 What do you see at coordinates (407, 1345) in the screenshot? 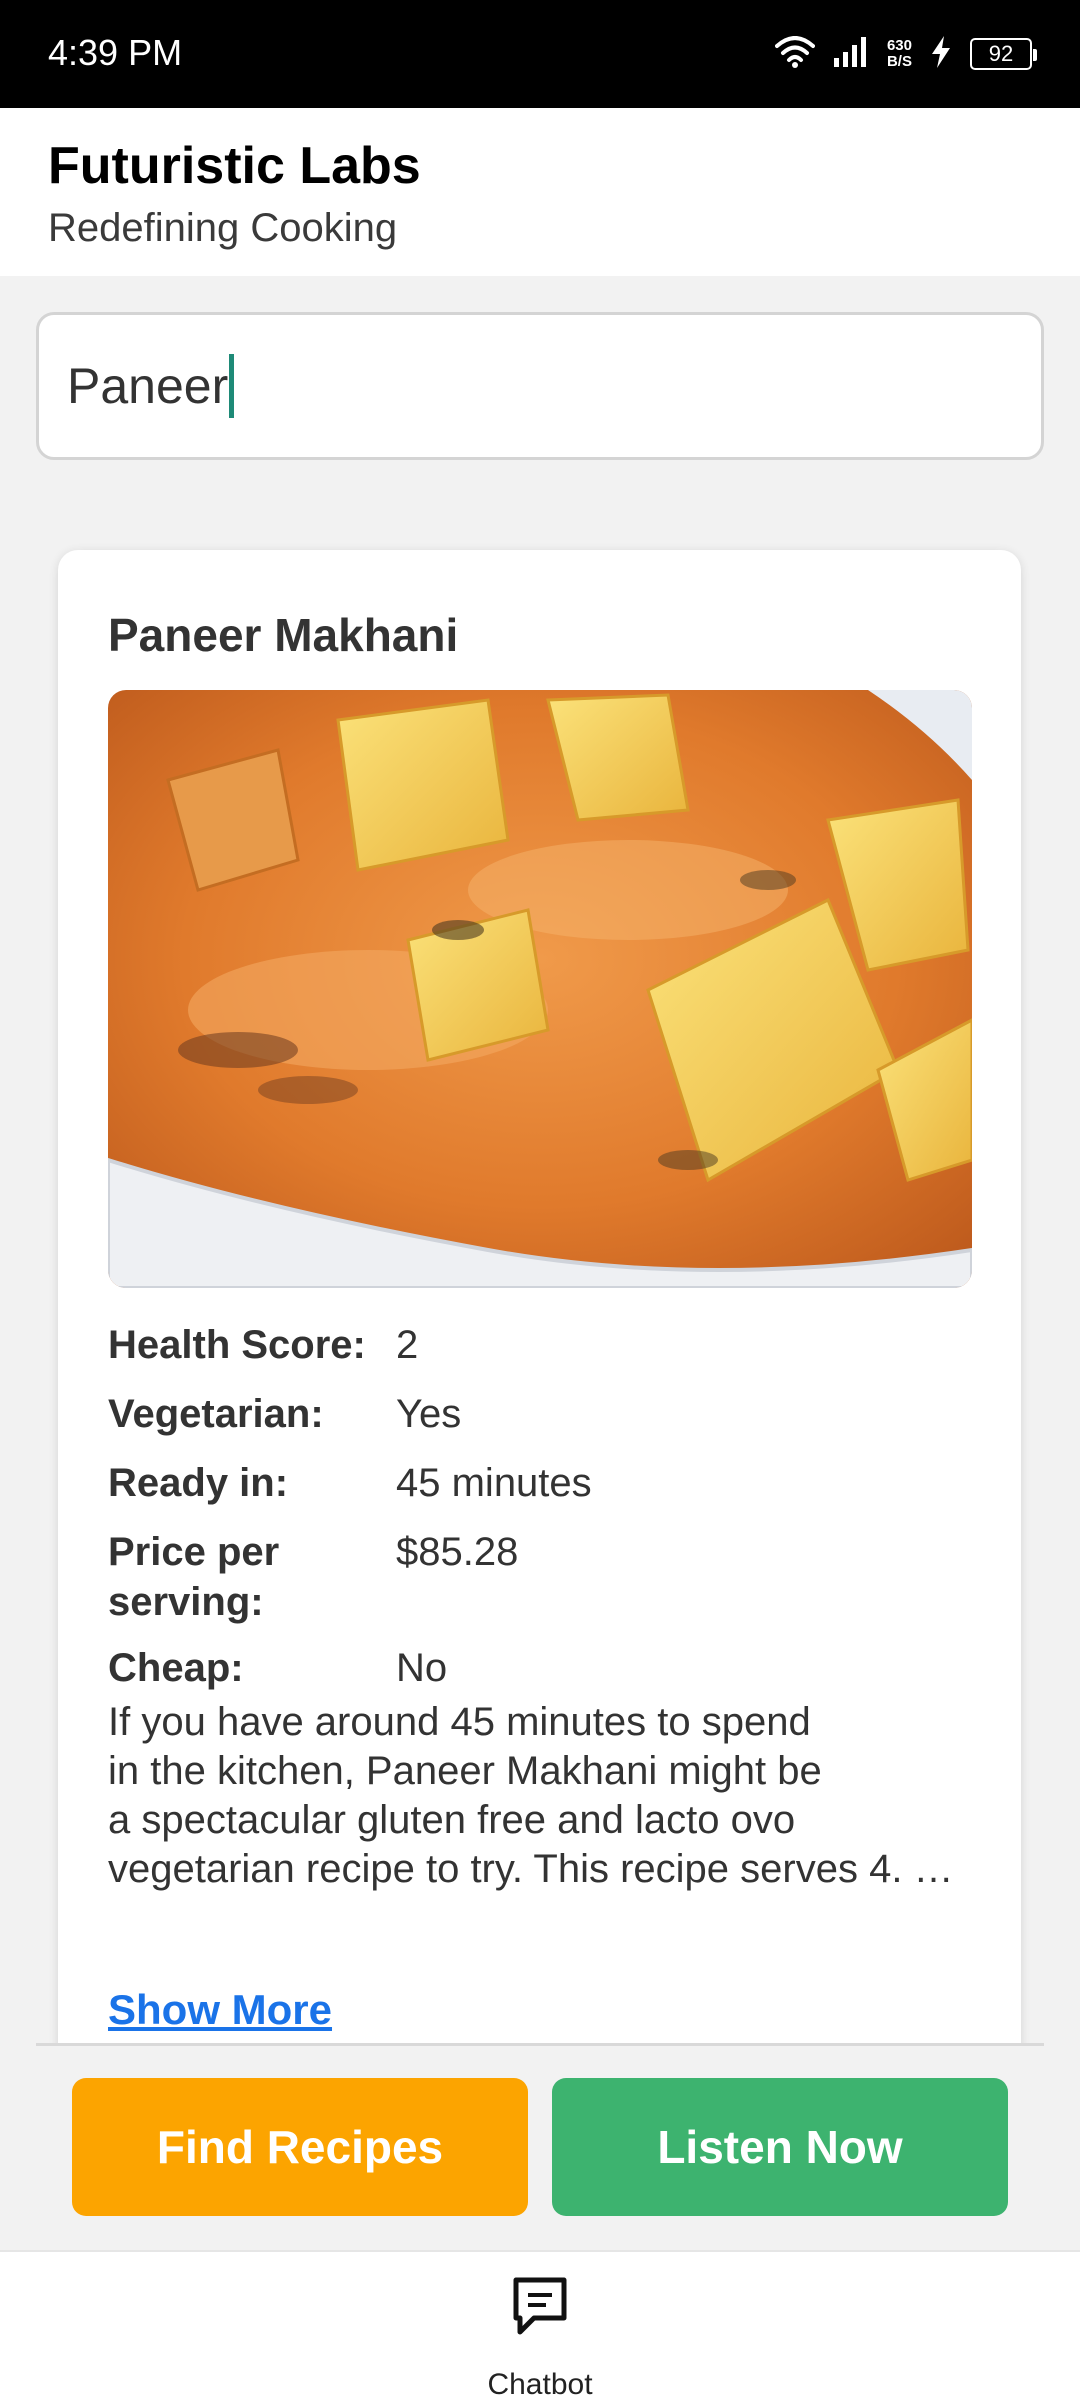
I see `detail-value: 2` at bounding box center [407, 1345].